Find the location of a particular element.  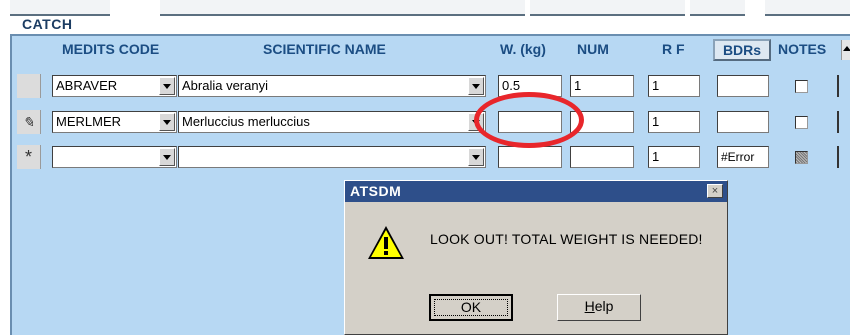

focus-rectangle is located at coordinates (471, 307).